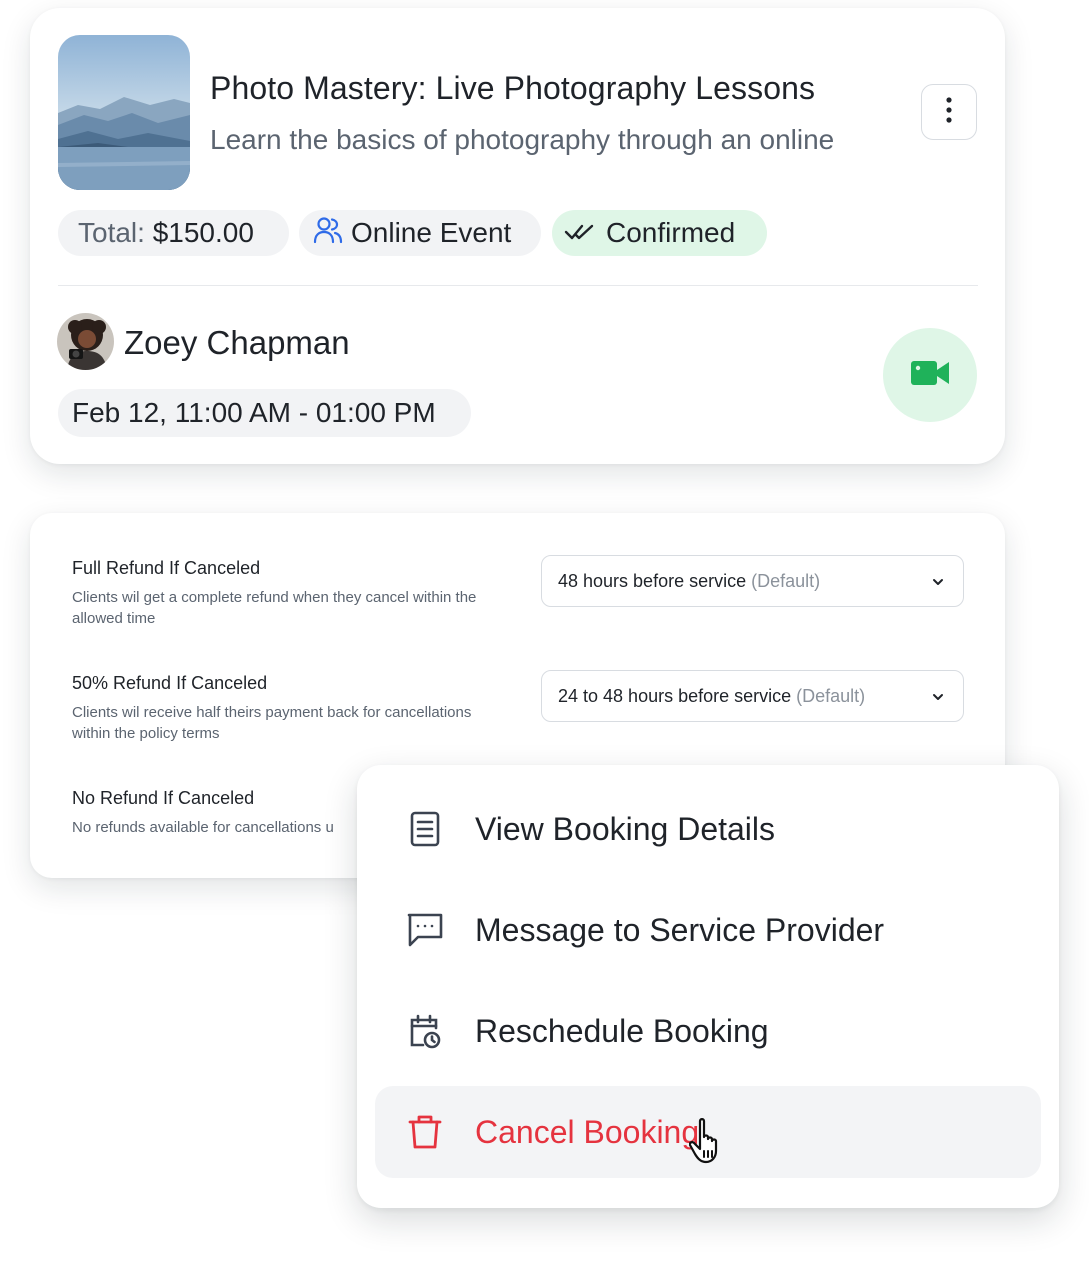 The height and width of the screenshot is (1263, 1089). I want to click on policy-title: Full Refund If Canceled, so click(166, 568).